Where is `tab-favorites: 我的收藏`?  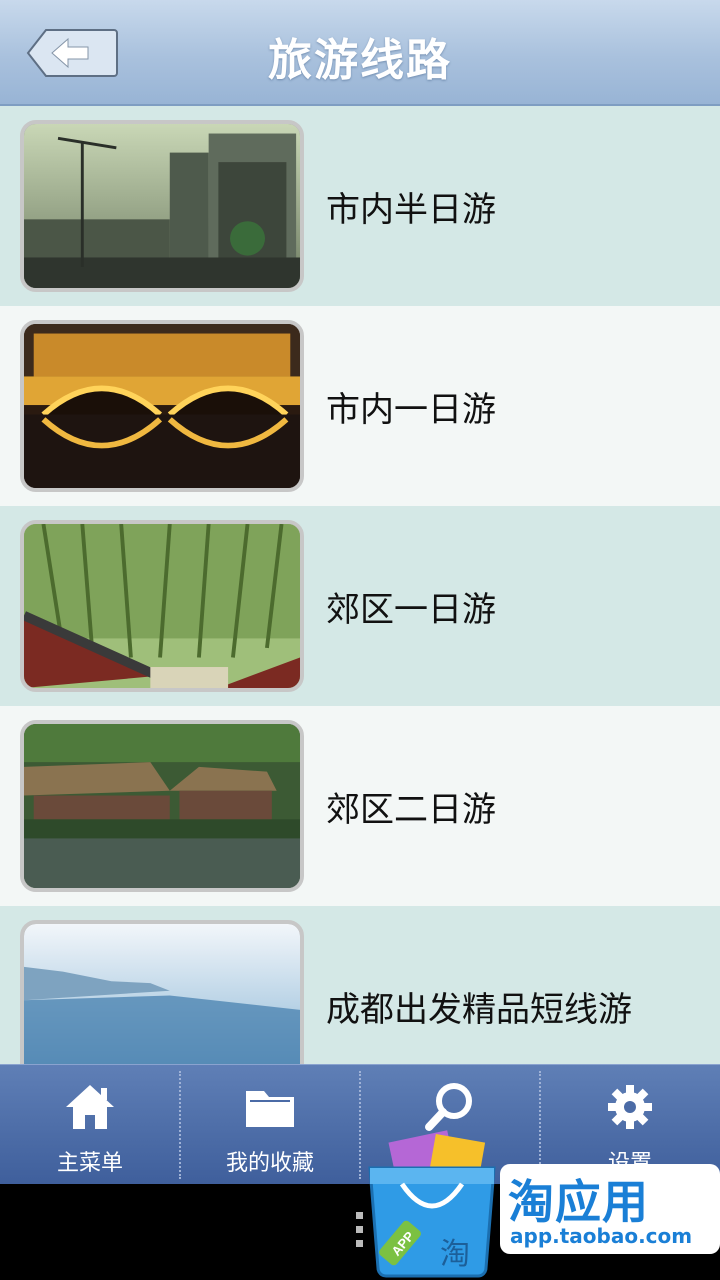
tab-favorites: 我的收藏 is located at coordinates (270, 1125).